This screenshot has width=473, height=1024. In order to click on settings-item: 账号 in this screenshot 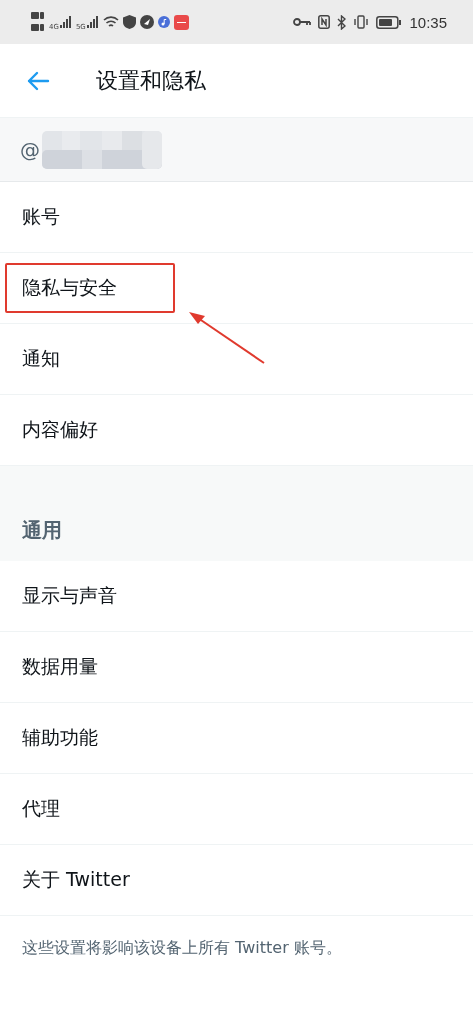, I will do `click(236, 217)`.